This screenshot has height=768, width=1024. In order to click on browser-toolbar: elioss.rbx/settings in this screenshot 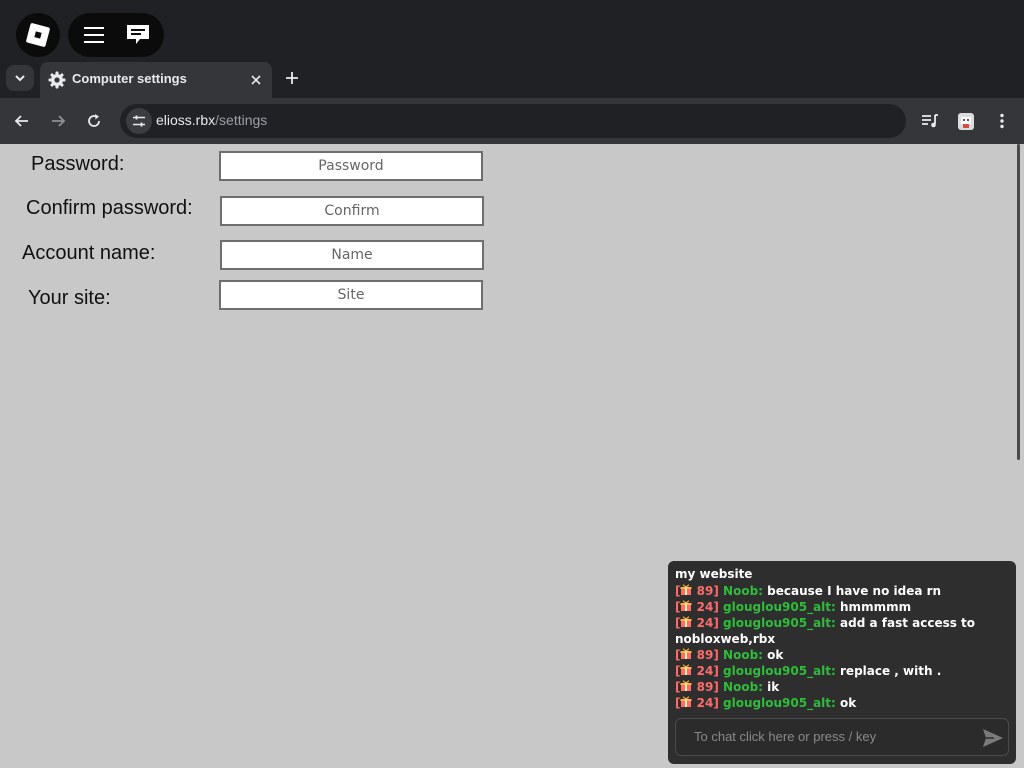, I will do `click(512, 121)`.